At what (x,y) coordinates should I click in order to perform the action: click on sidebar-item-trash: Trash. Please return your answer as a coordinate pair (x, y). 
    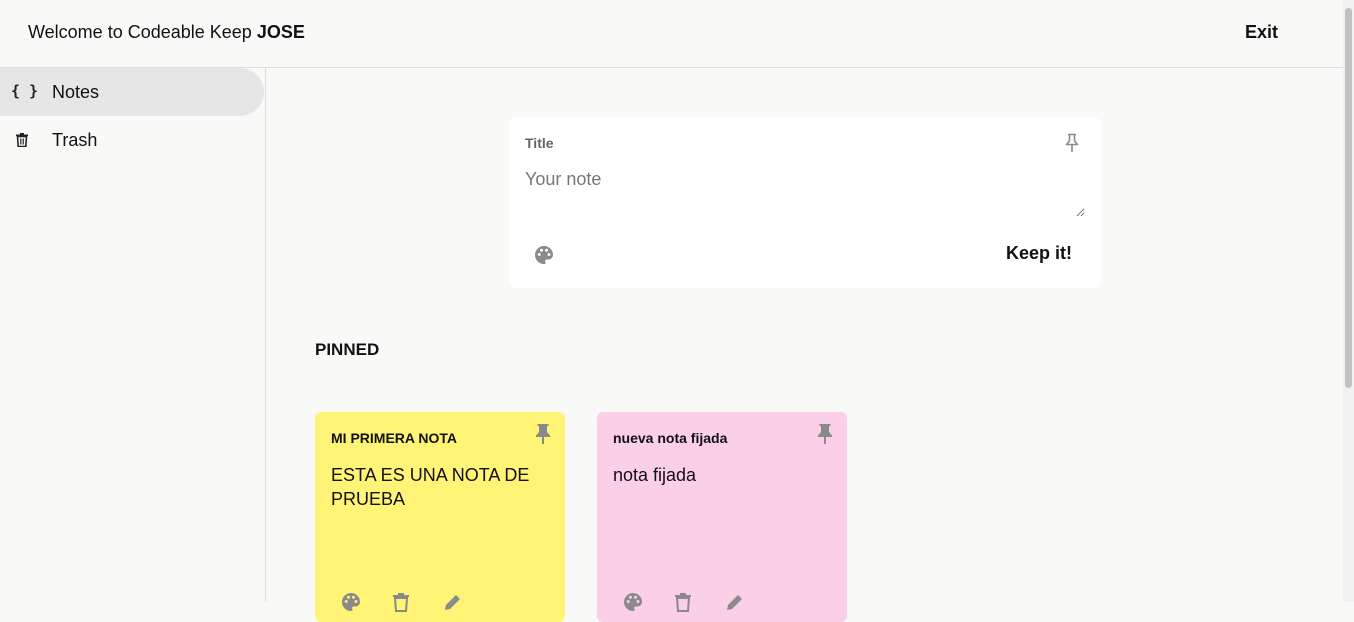
    Looking at the image, I should click on (132, 140).